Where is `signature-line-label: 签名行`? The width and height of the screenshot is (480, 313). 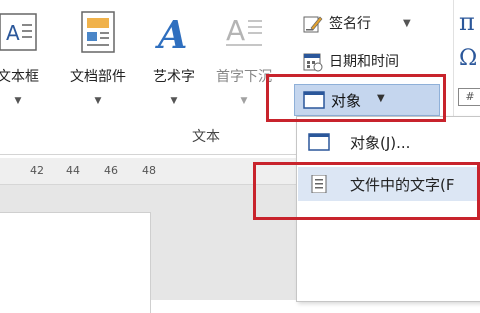 signature-line-label: 签名行 is located at coordinates (350, 24).